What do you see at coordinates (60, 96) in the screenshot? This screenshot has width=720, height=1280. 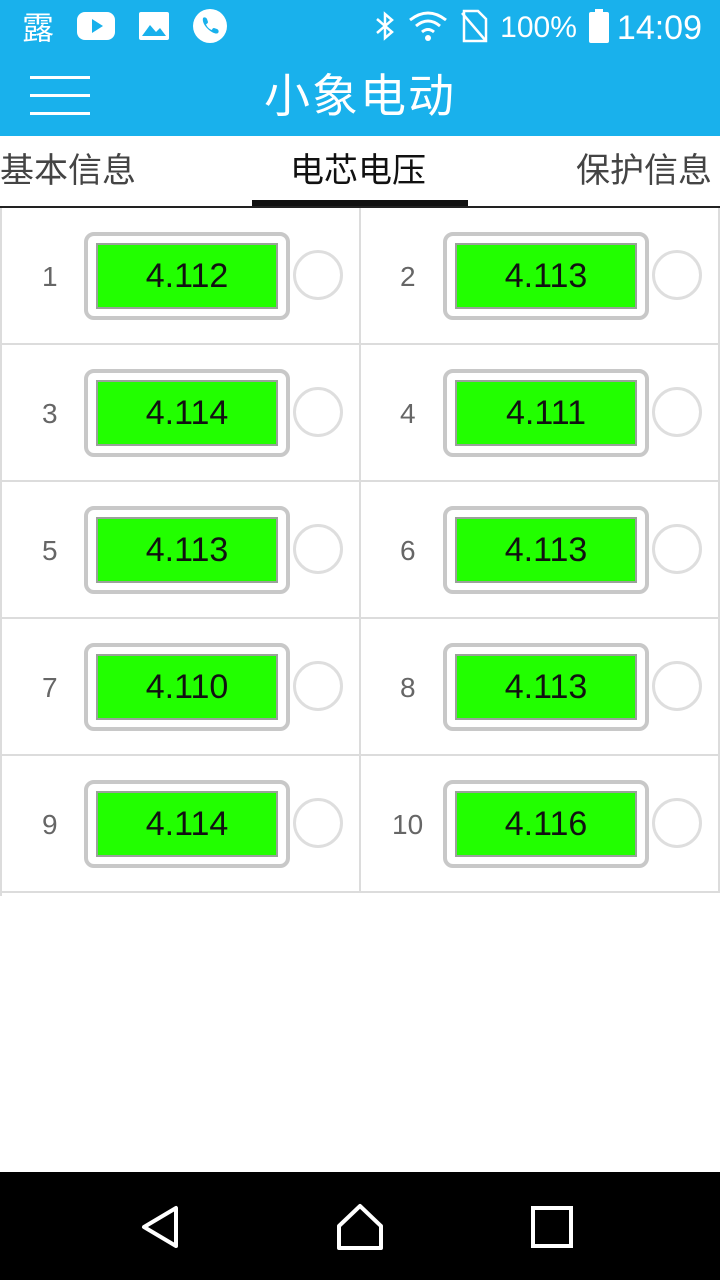 I see `hamburger-menu-icon` at bounding box center [60, 96].